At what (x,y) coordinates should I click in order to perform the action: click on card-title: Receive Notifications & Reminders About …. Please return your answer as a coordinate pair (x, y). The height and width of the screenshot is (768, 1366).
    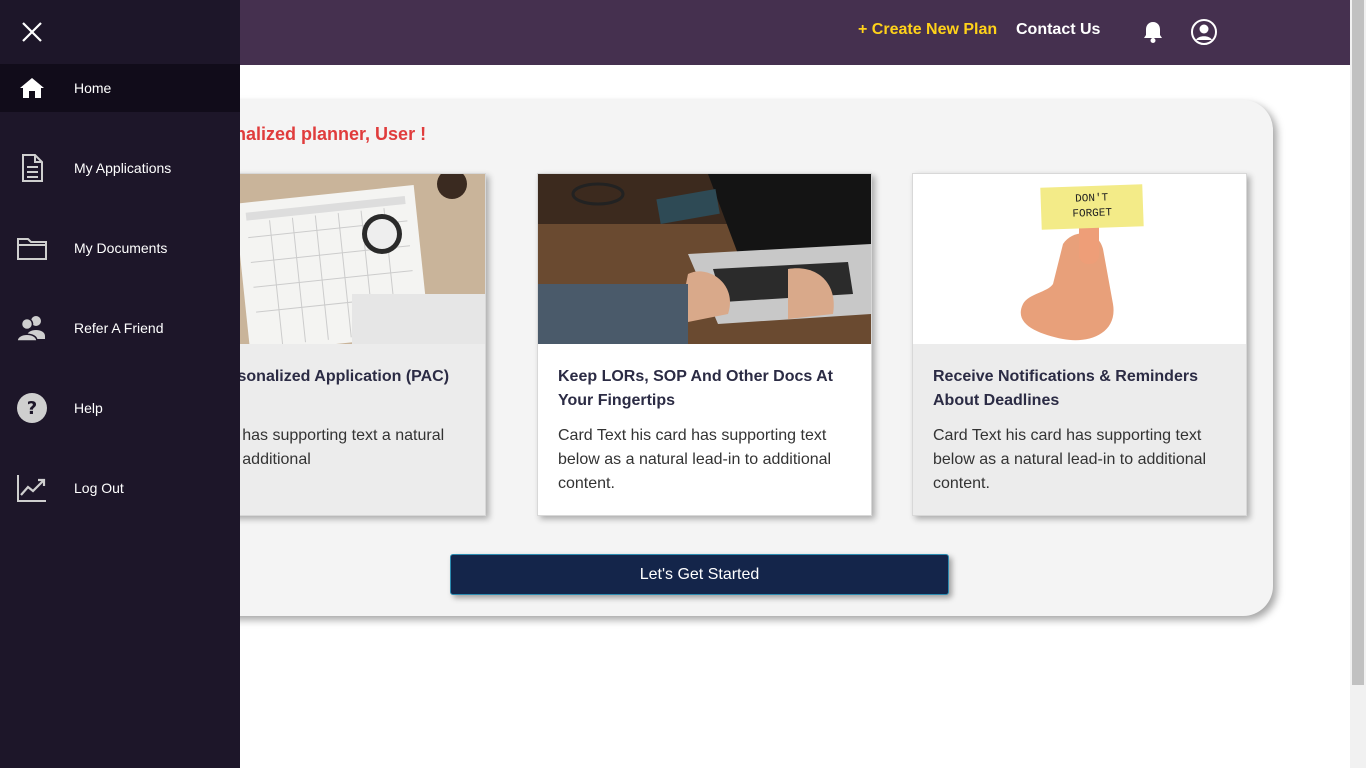
    Looking at the image, I should click on (1065, 388).